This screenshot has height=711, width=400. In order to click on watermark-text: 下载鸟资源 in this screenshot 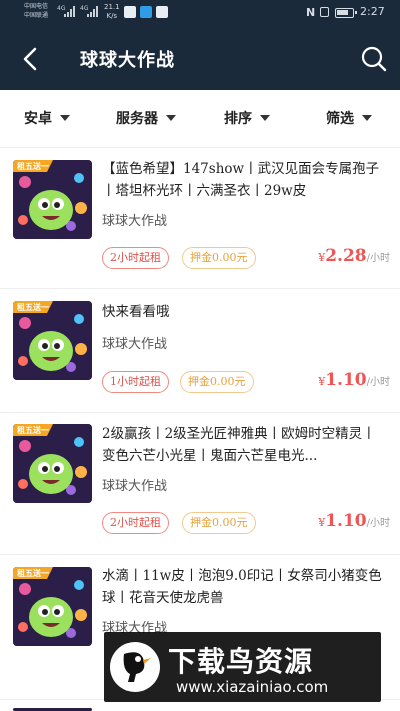, I will do `click(241, 661)`.